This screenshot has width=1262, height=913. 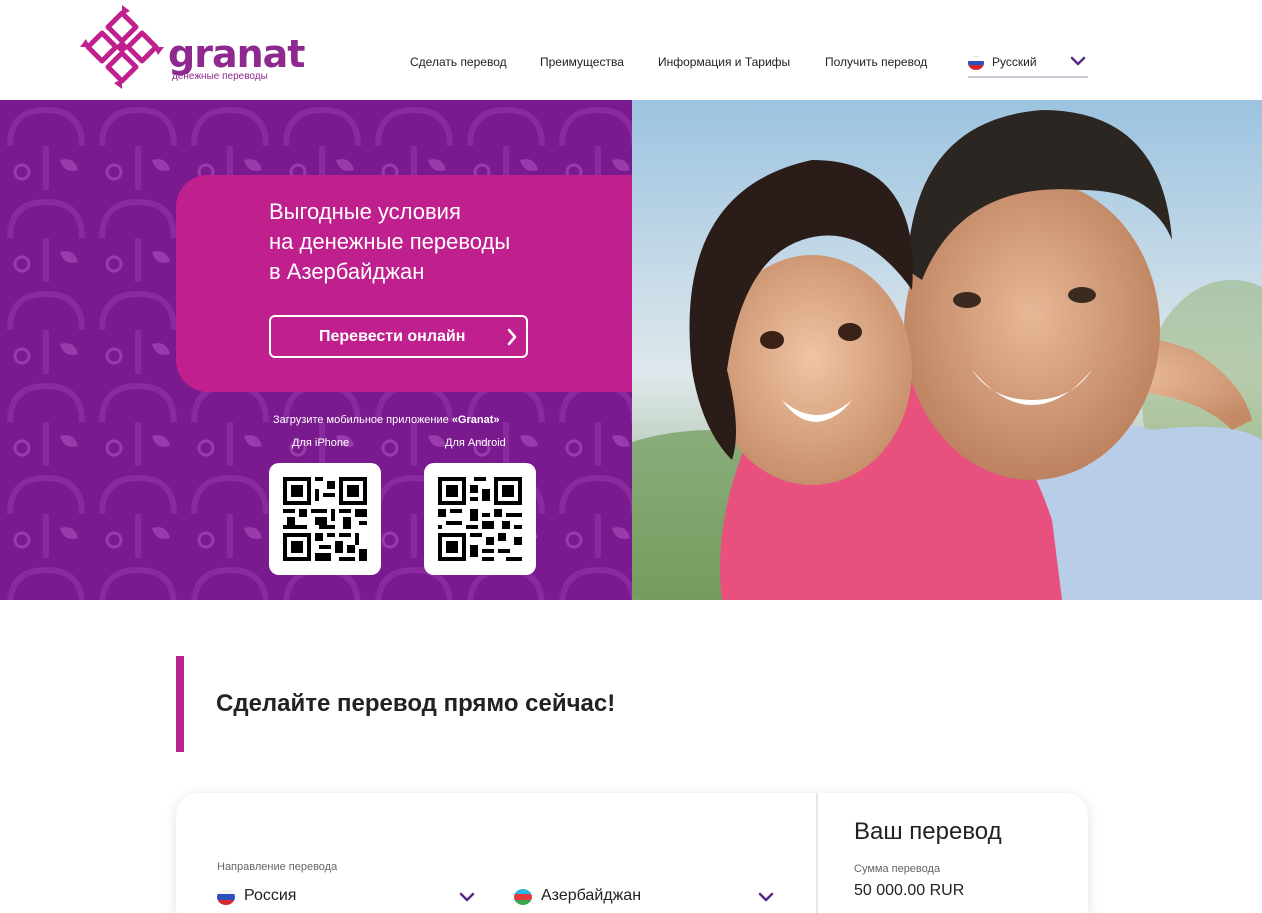 I want to click on nav-make-transfer: Сделать перевод, so click(x=458, y=62).